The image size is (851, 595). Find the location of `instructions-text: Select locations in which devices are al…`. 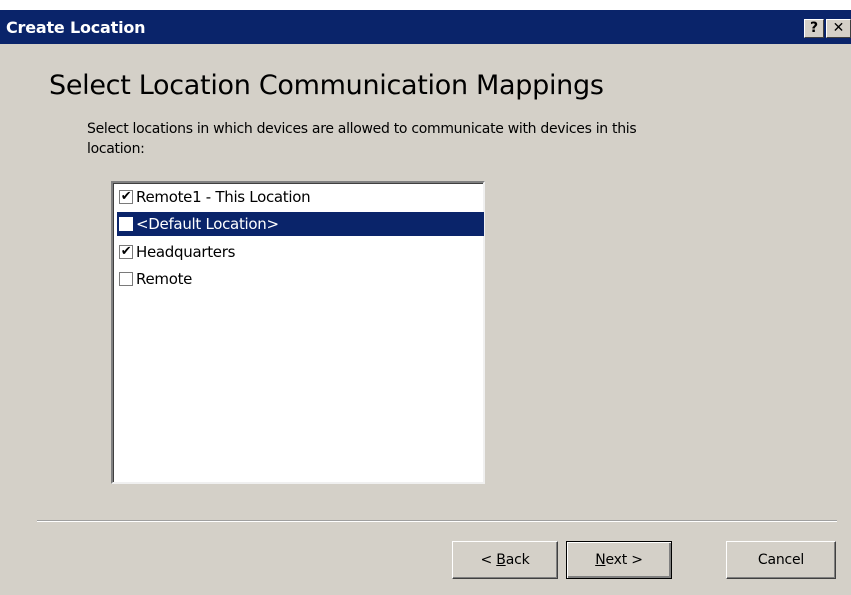

instructions-text: Select locations in which devices are al… is located at coordinates (362, 139).